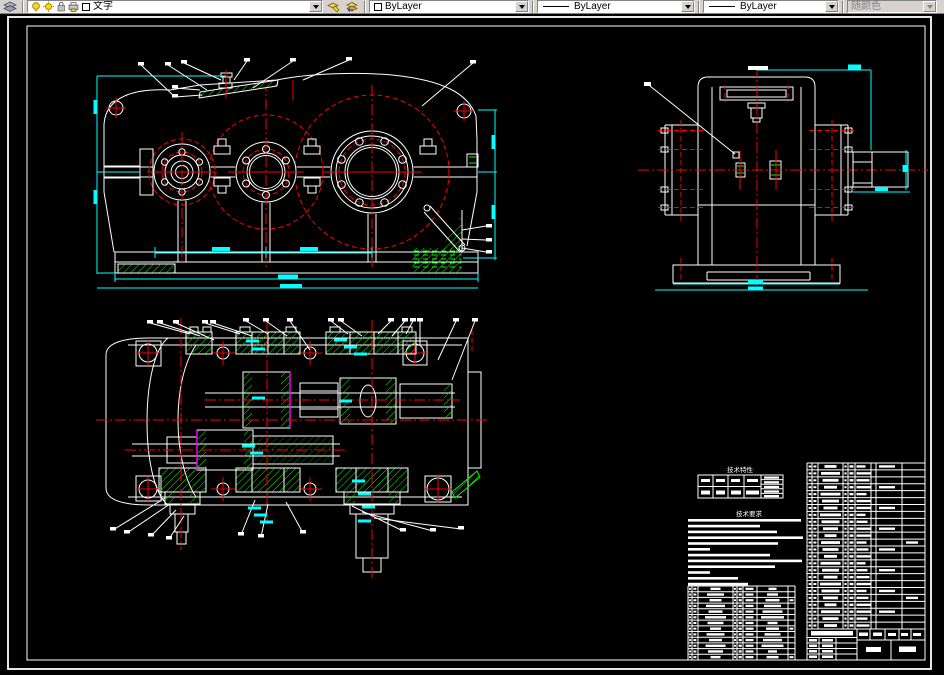 The width and height of the screenshot is (944, 675). What do you see at coordinates (866, 546) in the screenshot?
I see `parts-list-table` at bounding box center [866, 546].